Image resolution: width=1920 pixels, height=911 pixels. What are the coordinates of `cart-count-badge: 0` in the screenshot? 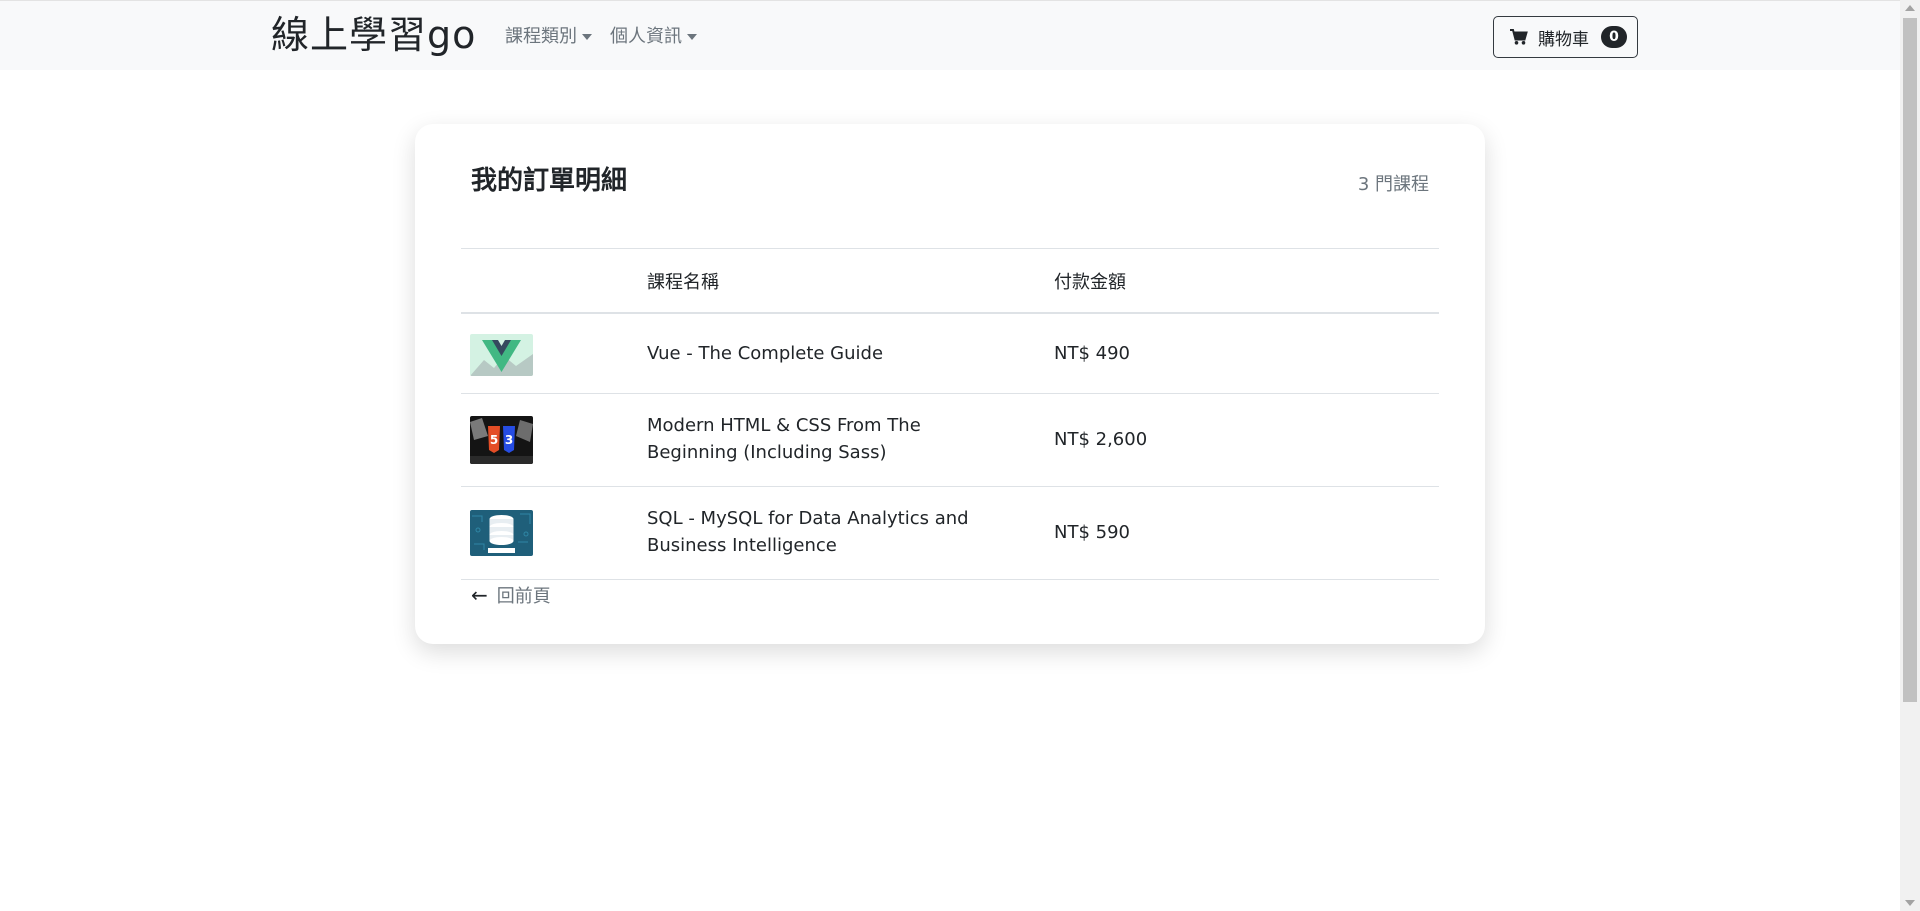 It's located at (1614, 37).